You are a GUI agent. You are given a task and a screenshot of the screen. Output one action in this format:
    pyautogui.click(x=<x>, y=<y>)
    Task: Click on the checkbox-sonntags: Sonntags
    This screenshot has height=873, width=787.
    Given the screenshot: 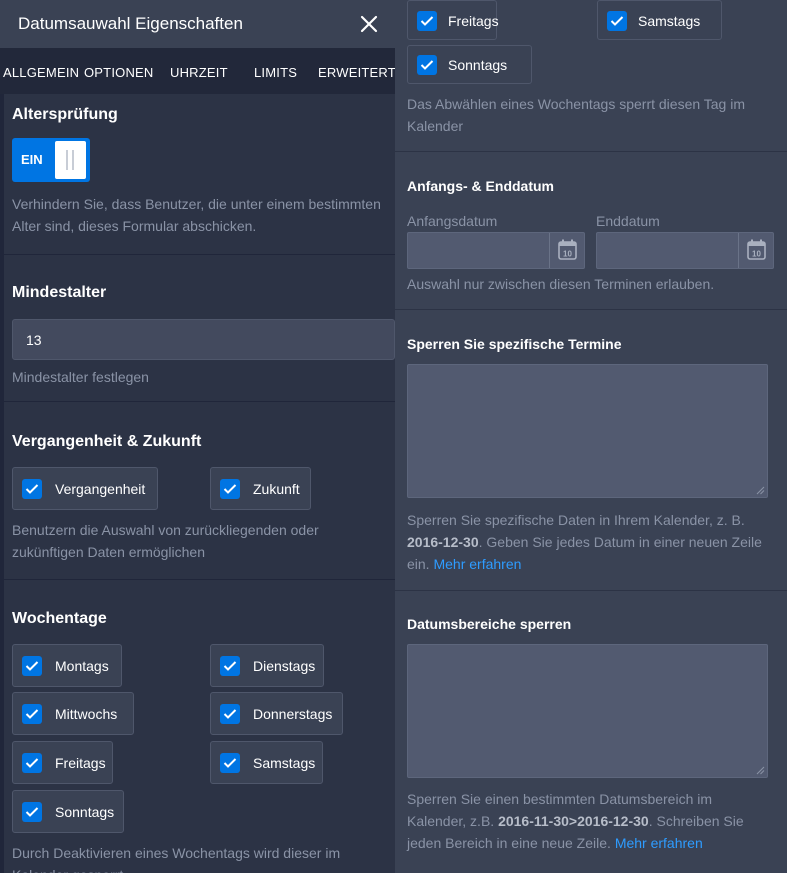 What is the action you would take?
    pyautogui.click(x=68, y=811)
    